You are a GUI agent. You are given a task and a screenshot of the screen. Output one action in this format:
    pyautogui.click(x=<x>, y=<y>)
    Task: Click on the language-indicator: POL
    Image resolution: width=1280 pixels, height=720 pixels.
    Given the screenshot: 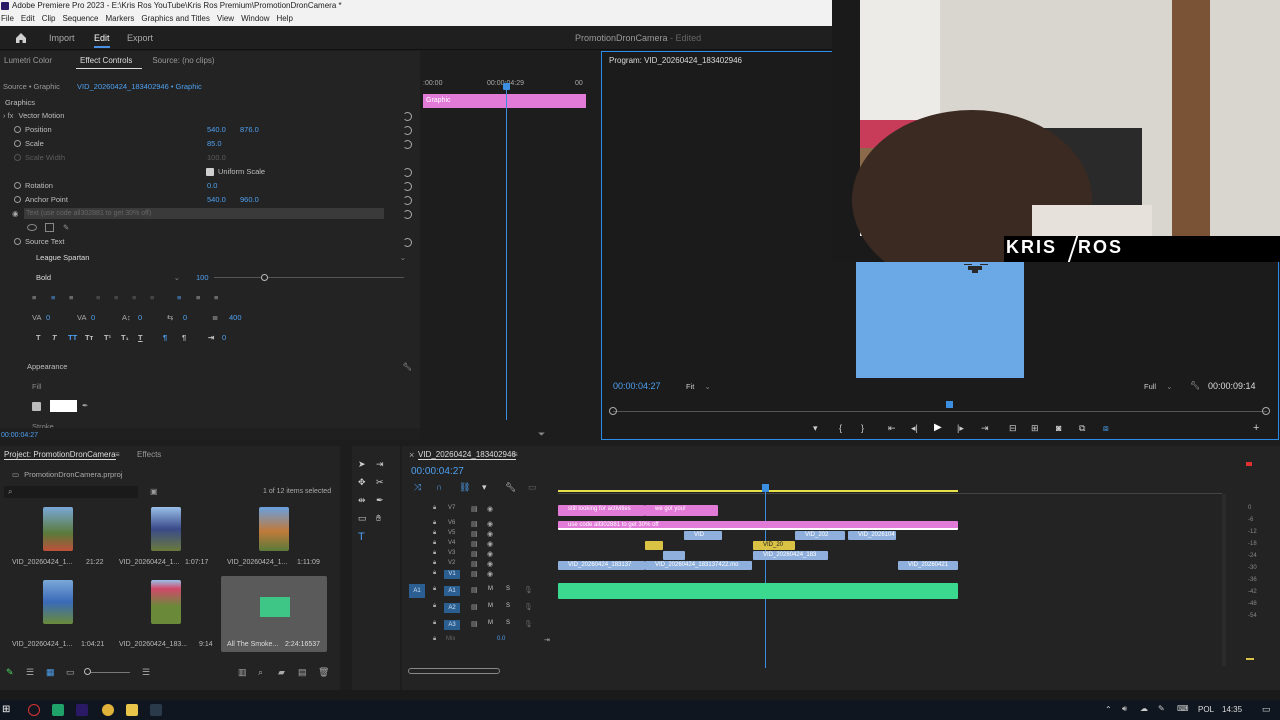 What is the action you would take?
    pyautogui.click(x=1206, y=709)
    